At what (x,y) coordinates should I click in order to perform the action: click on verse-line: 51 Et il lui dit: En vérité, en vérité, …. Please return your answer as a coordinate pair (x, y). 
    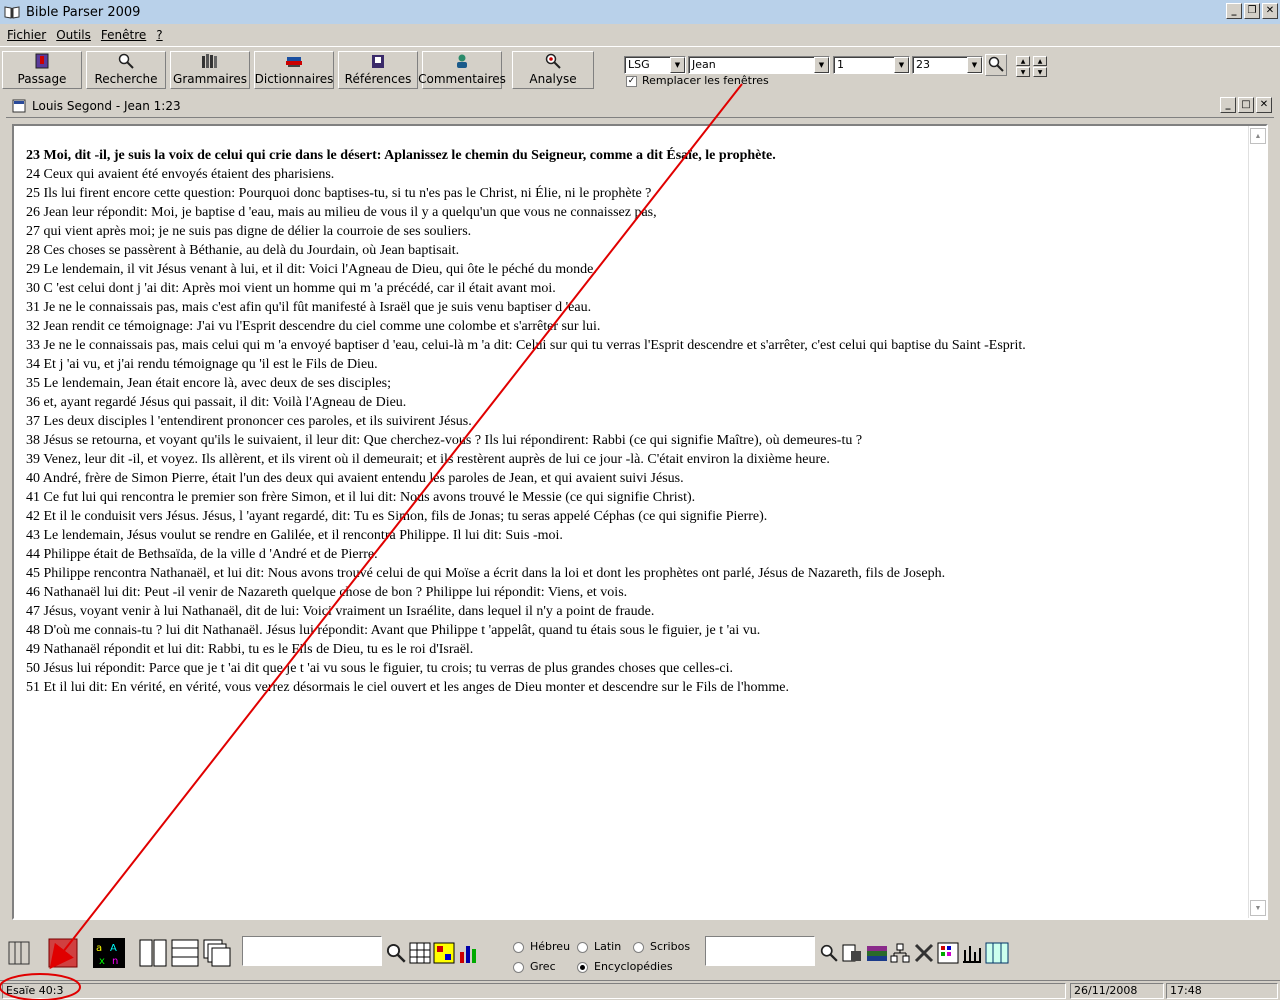
    Looking at the image, I should click on (407, 687).